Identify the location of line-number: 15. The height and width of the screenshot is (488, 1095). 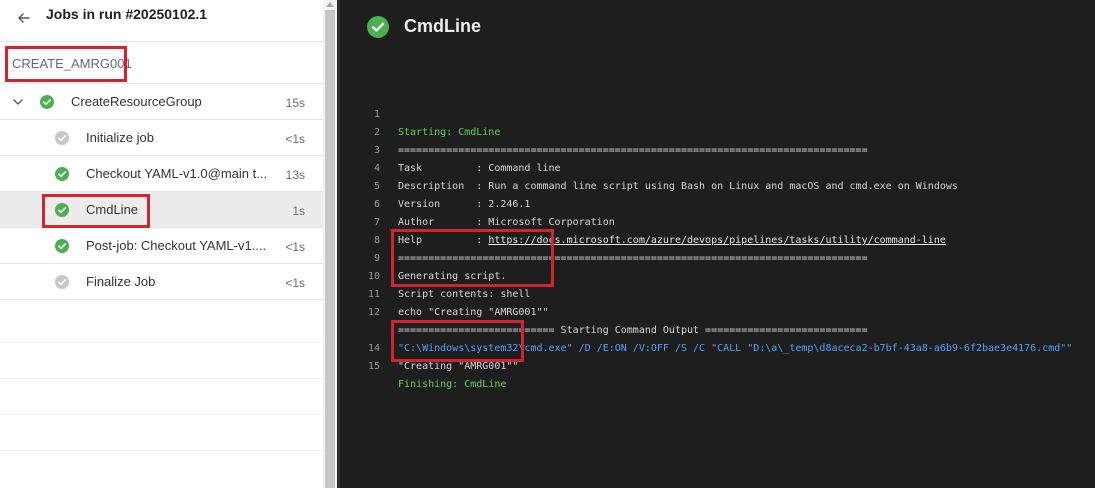
(373, 366).